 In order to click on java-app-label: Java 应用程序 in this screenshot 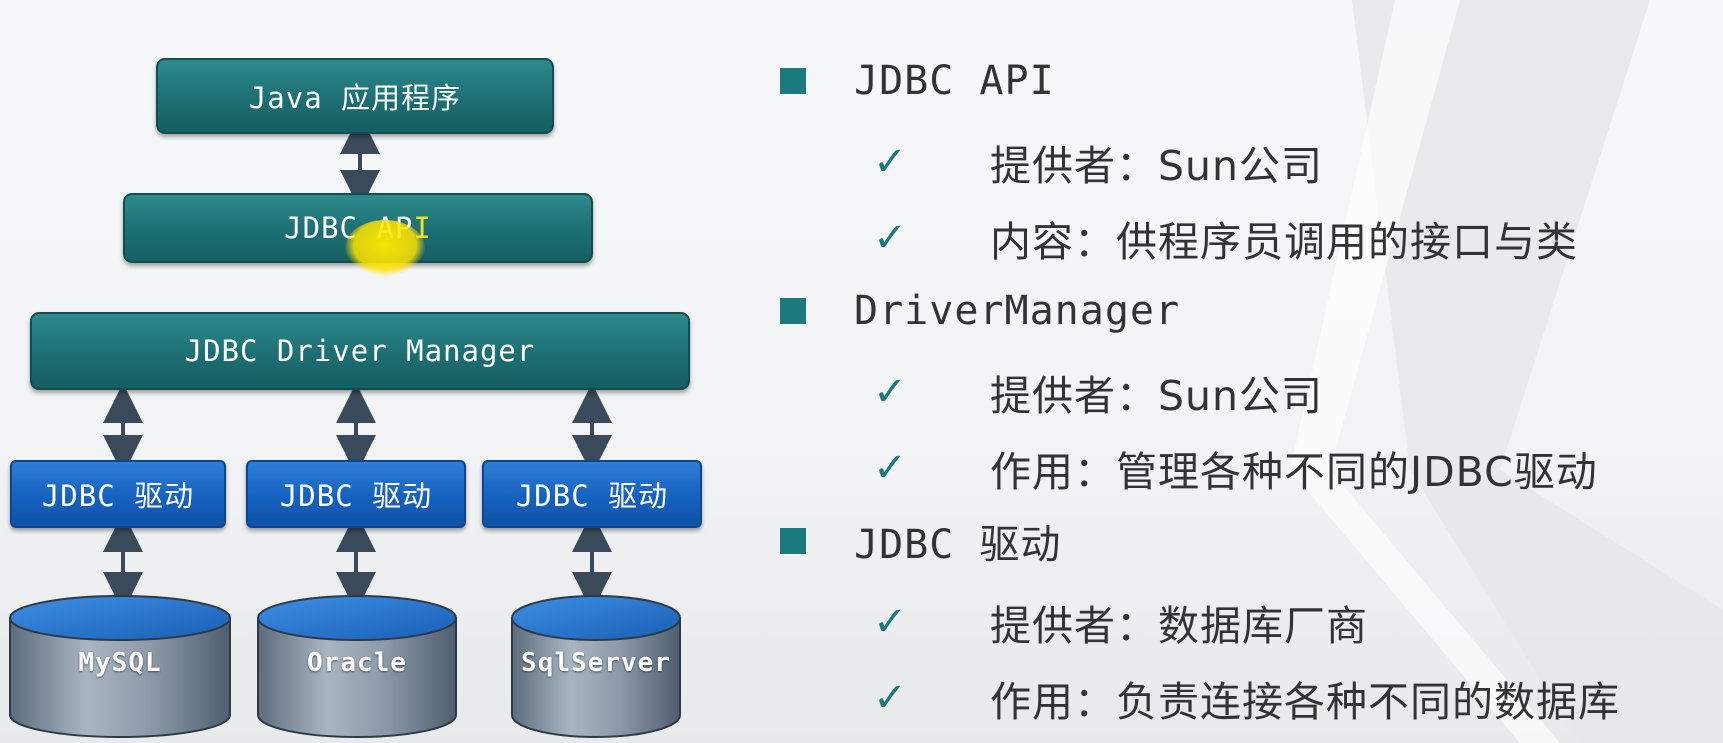, I will do `click(355, 98)`.